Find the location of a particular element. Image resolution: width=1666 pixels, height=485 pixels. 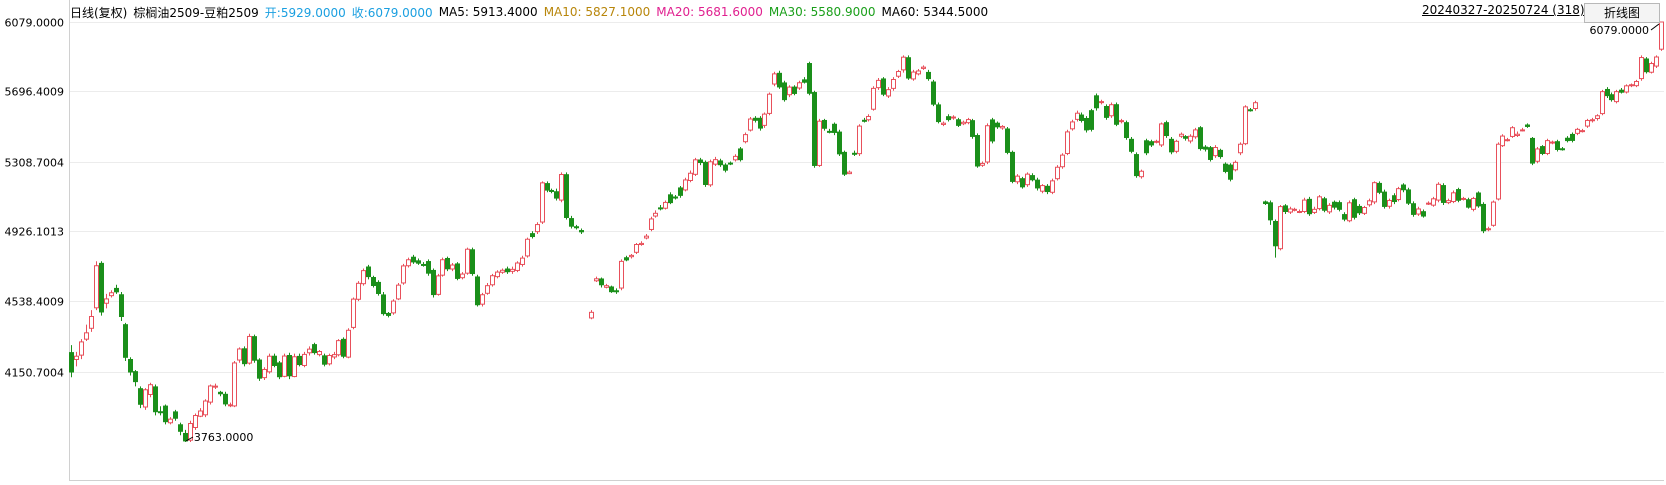

y-tick-label: 4150.7004 is located at coordinates (35, 373).